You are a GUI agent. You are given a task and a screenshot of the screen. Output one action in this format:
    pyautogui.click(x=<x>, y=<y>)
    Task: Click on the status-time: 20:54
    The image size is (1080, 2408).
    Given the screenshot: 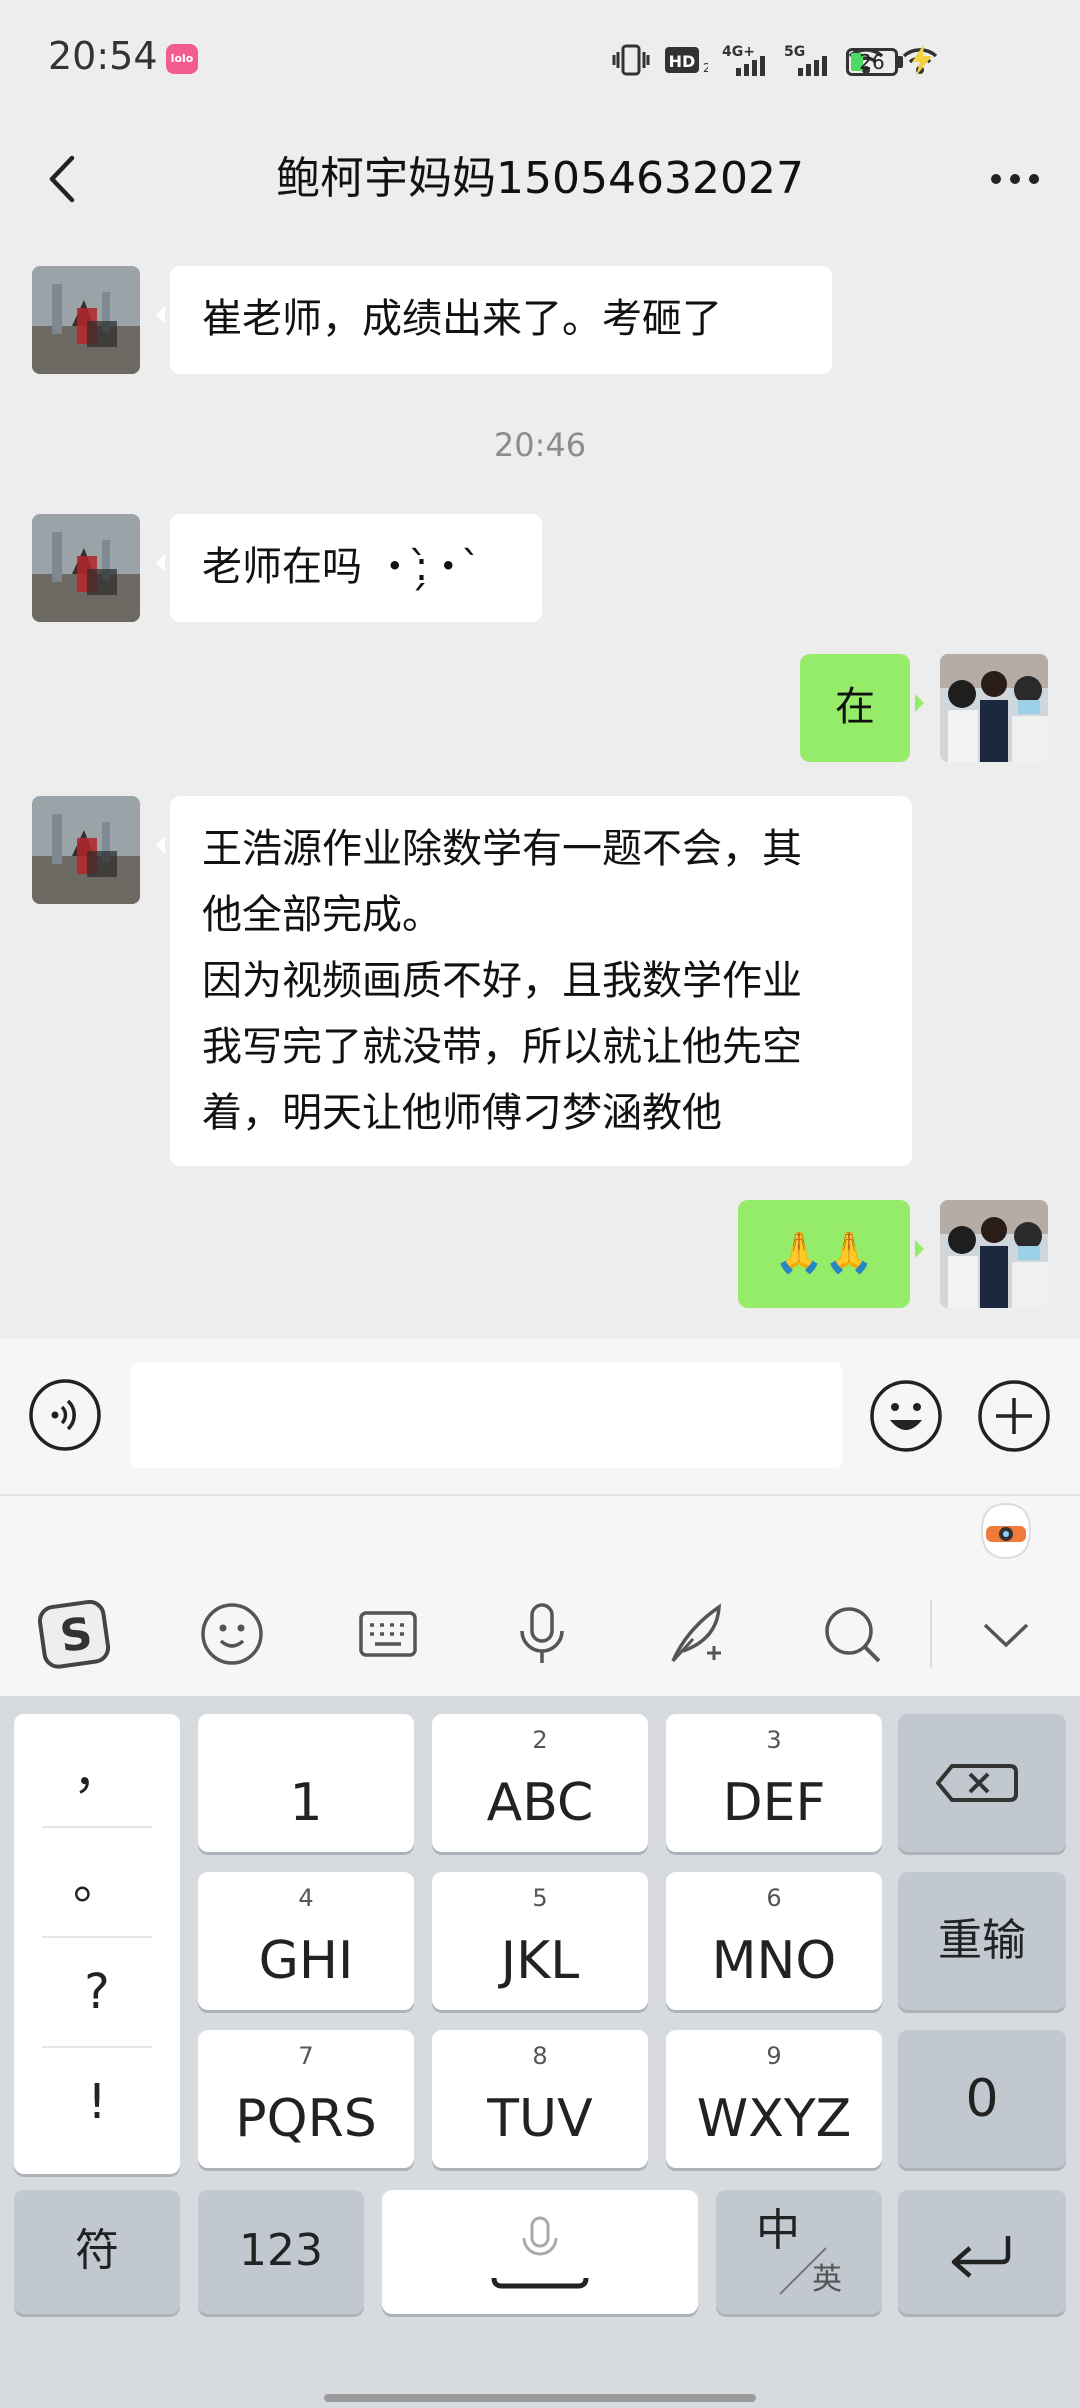 What is the action you would take?
    pyautogui.click(x=103, y=56)
    